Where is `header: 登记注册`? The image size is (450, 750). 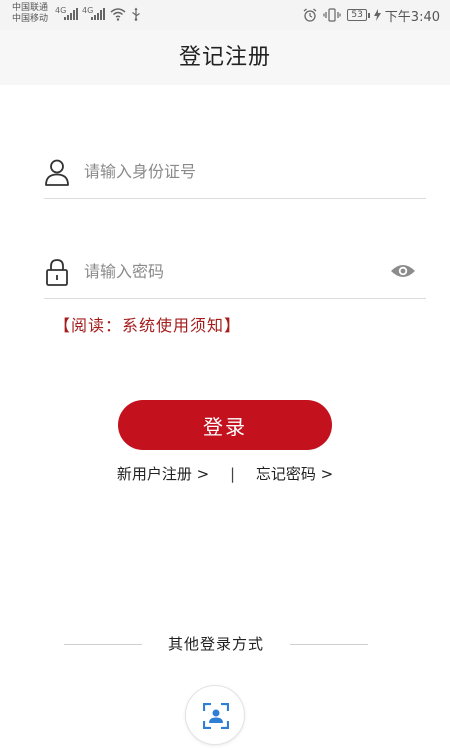
header: 登记注册 is located at coordinates (225, 57).